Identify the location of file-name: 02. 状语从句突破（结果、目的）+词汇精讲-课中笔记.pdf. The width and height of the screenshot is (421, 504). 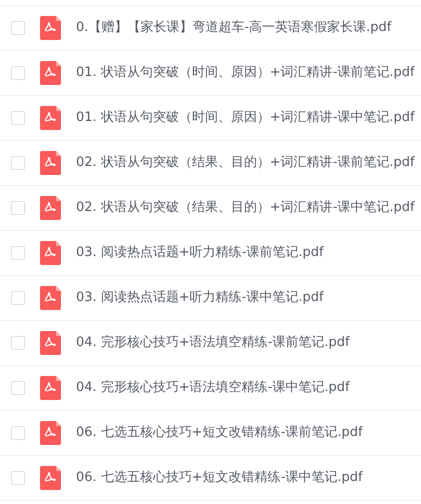
(245, 208).